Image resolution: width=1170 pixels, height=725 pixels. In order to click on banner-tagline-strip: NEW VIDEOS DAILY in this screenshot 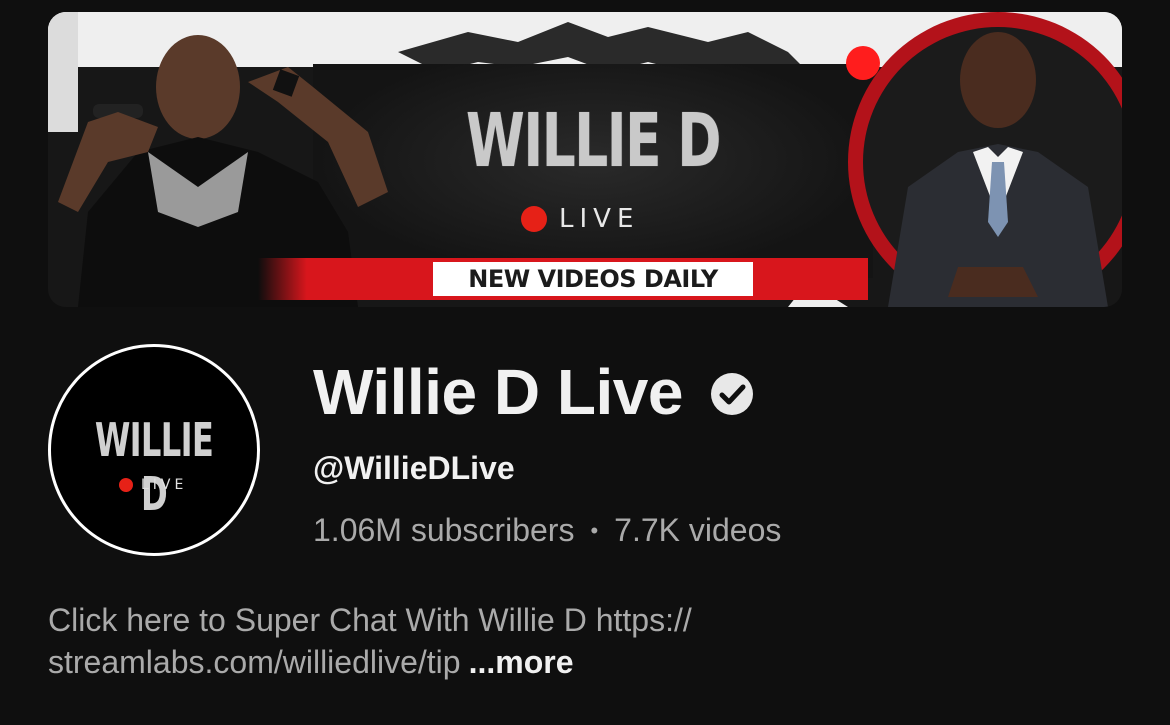, I will do `click(563, 279)`.